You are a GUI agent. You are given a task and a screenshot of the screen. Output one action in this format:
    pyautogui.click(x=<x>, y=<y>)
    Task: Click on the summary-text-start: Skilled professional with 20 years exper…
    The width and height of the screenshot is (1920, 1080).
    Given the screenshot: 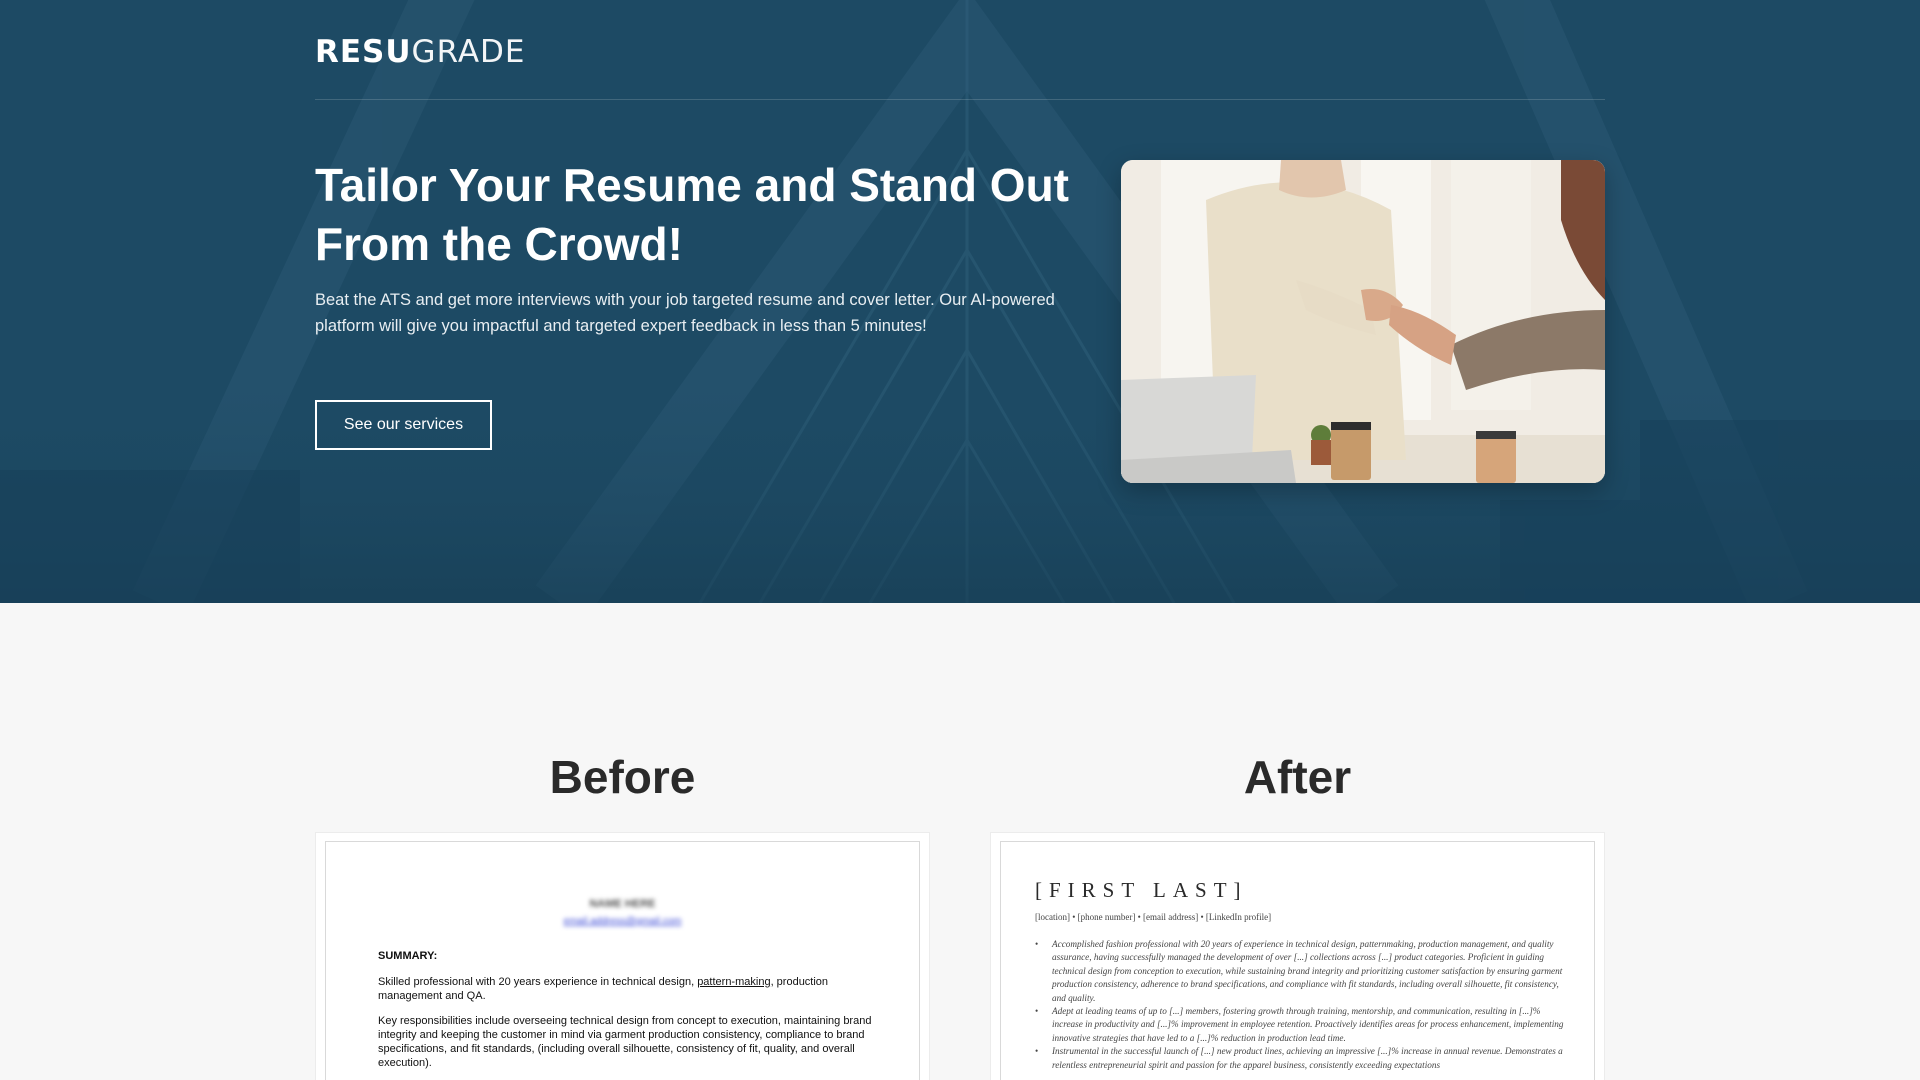 What is the action you would take?
    pyautogui.click(x=538, y=982)
    